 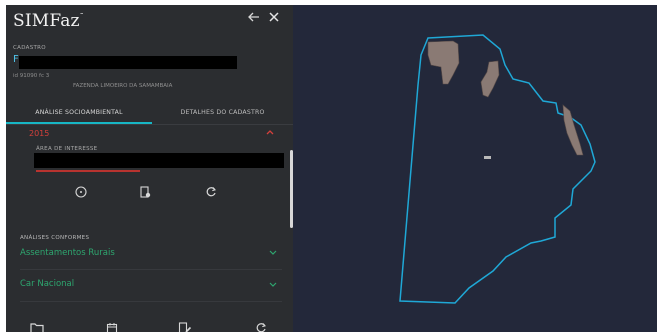 What do you see at coordinates (88, 171) in the screenshot?
I see `alert-underline` at bounding box center [88, 171].